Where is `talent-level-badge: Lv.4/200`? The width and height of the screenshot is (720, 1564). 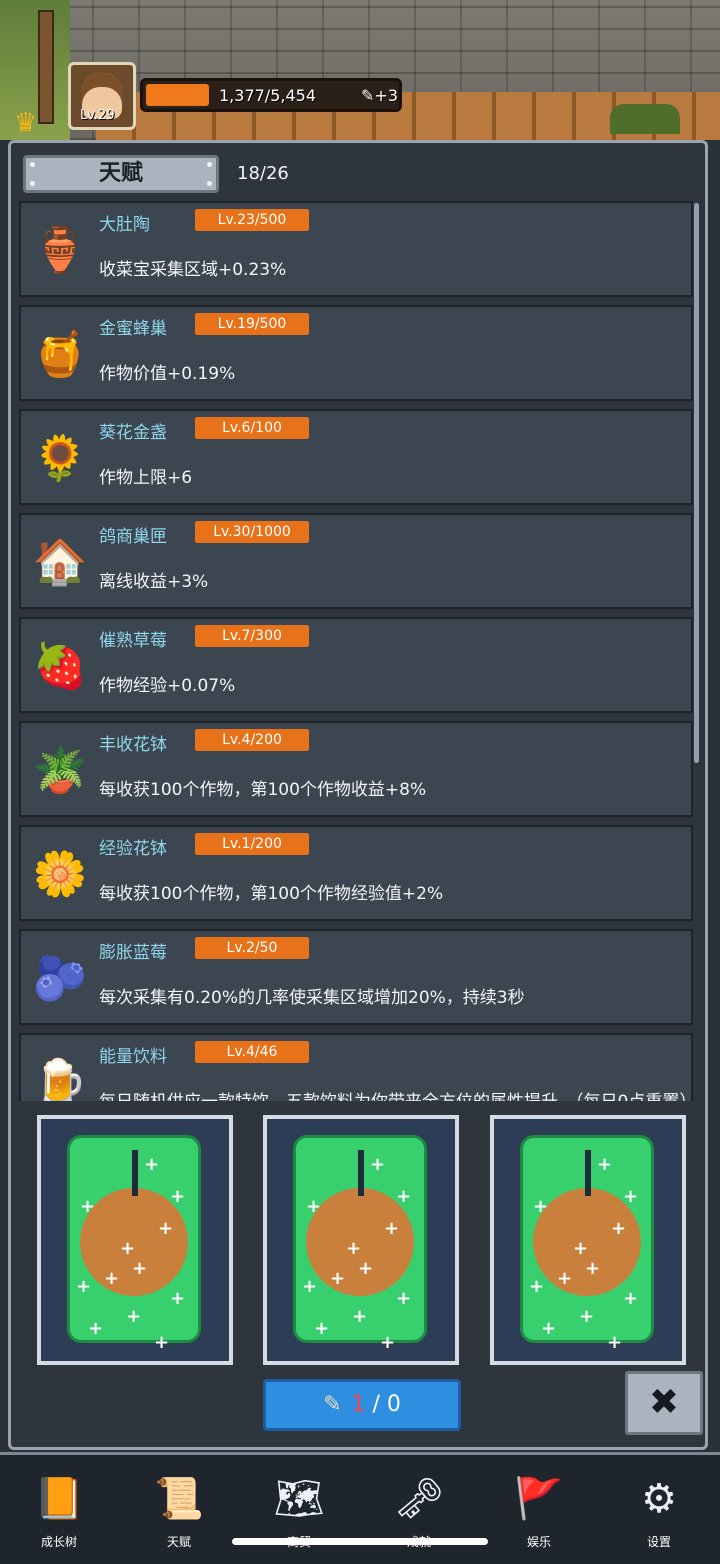 talent-level-badge: Lv.4/200 is located at coordinates (252, 740).